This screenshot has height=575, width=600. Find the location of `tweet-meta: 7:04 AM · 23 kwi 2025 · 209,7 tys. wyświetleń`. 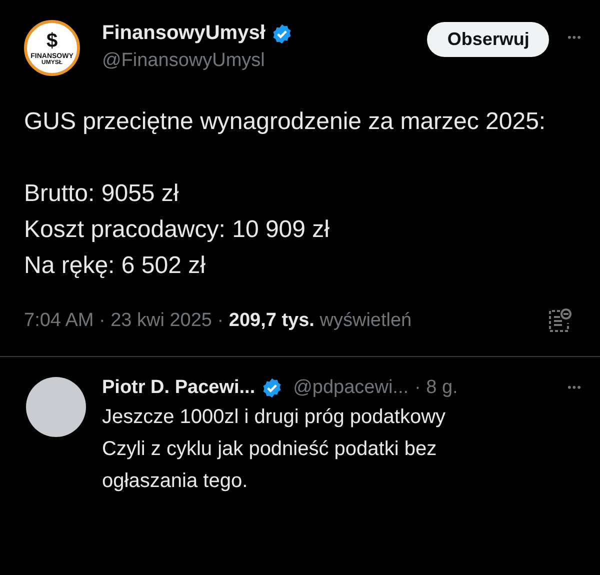

tweet-meta: 7:04 AM · 23 kwi 2025 · 209,7 tys. wyświetleń is located at coordinates (218, 321).